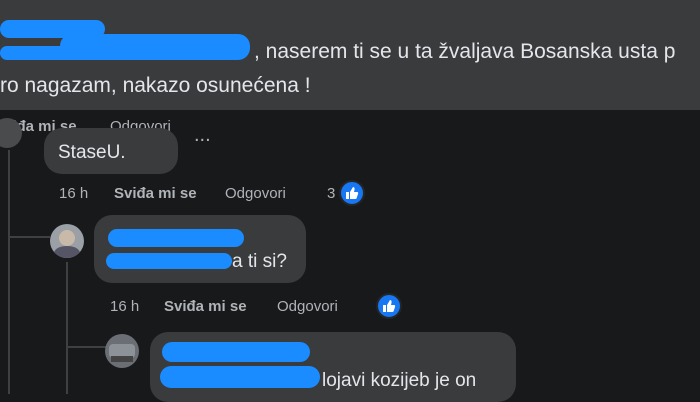 This screenshot has width=700, height=402. What do you see at coordinates (259, 261) in the screenshot?
I see `reply2-text: a ti si?` at bounding box center [259, 261].